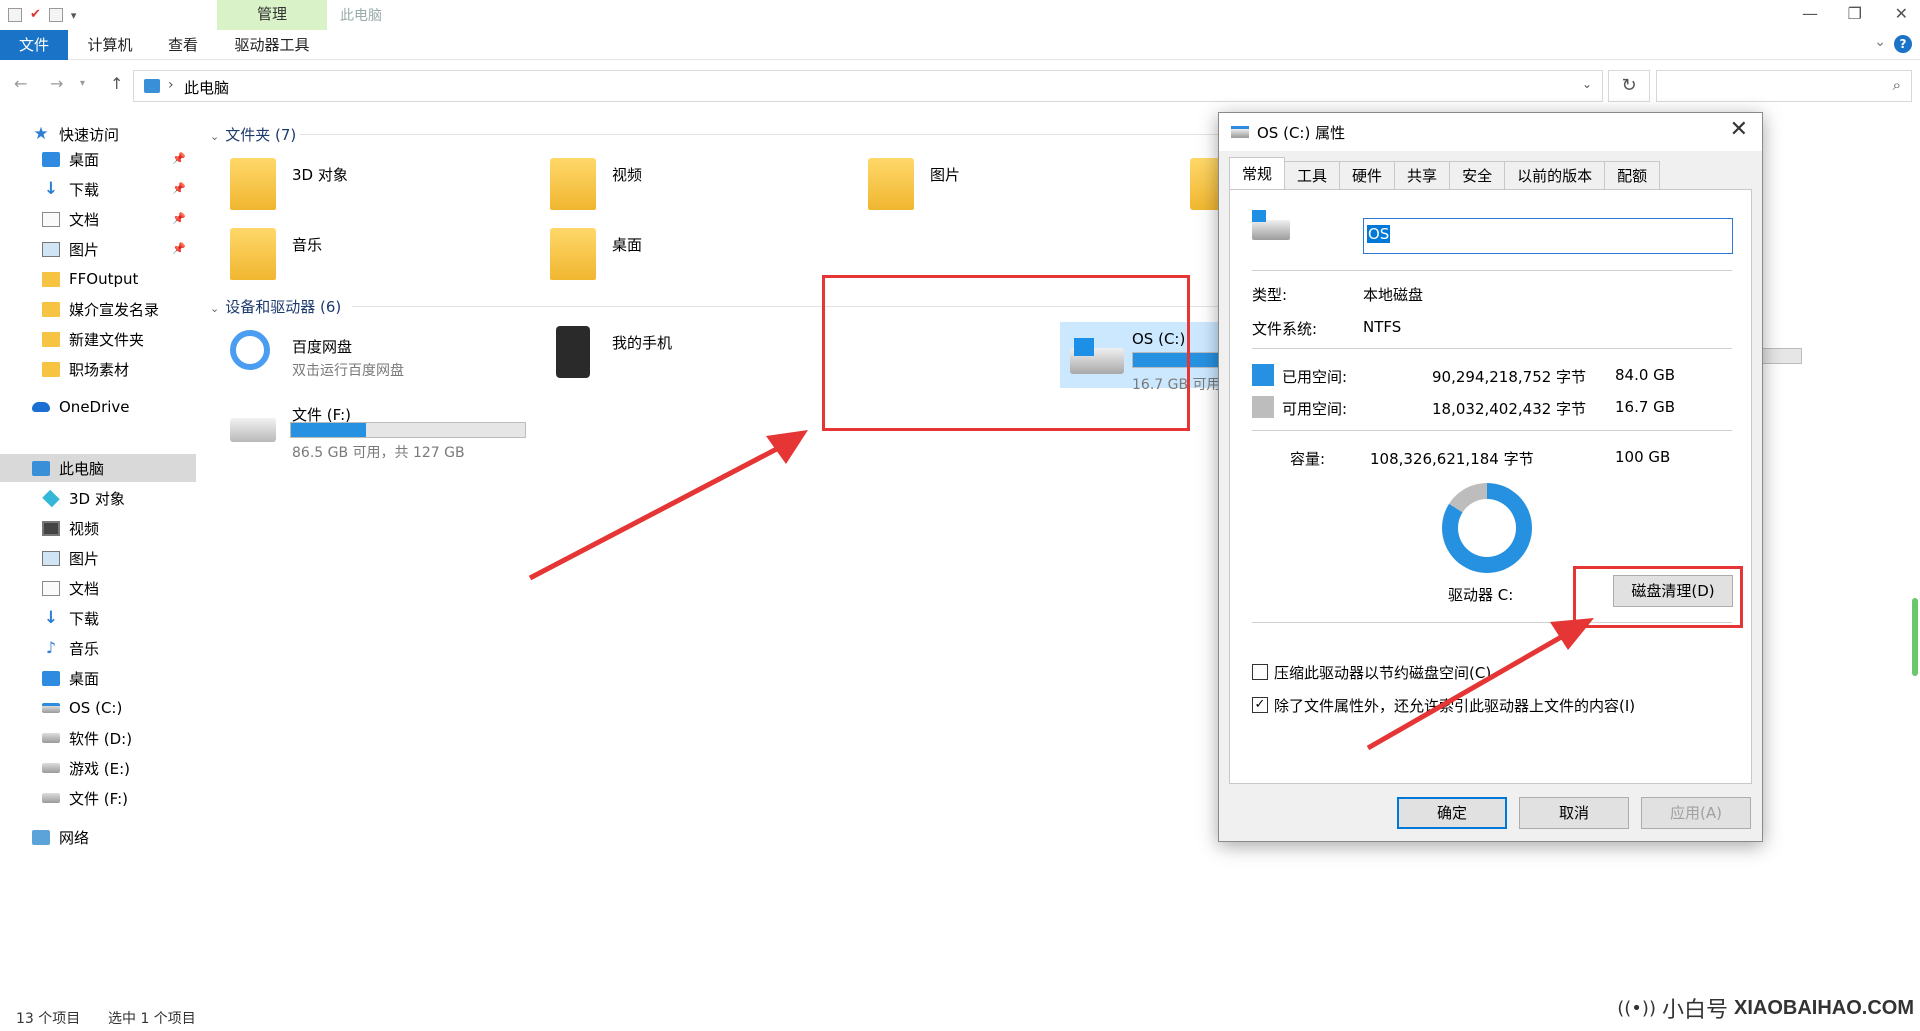 The width and height of the screenshot is (1920, 1031). I want to click on pie-chart-hole, so click(1487, 528).